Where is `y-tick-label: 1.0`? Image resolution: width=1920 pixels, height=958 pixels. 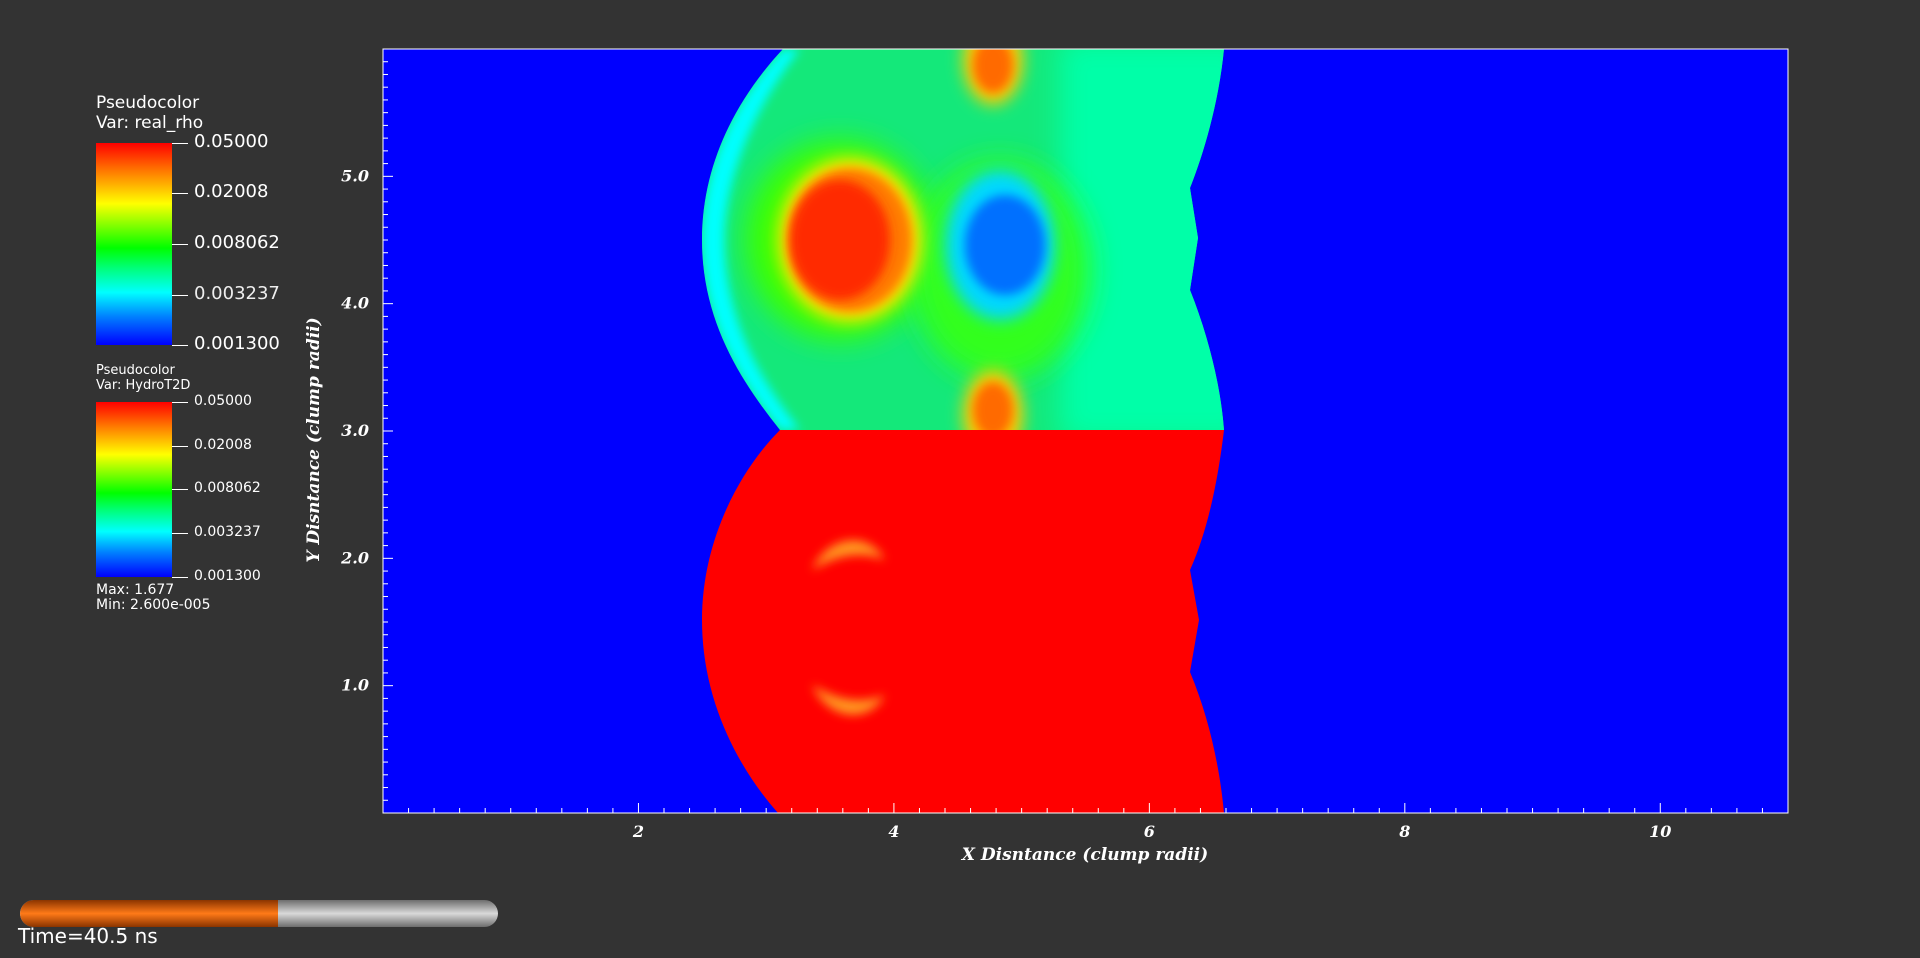
y-tick-label: 1.0 is located at coordinates (355, 685).